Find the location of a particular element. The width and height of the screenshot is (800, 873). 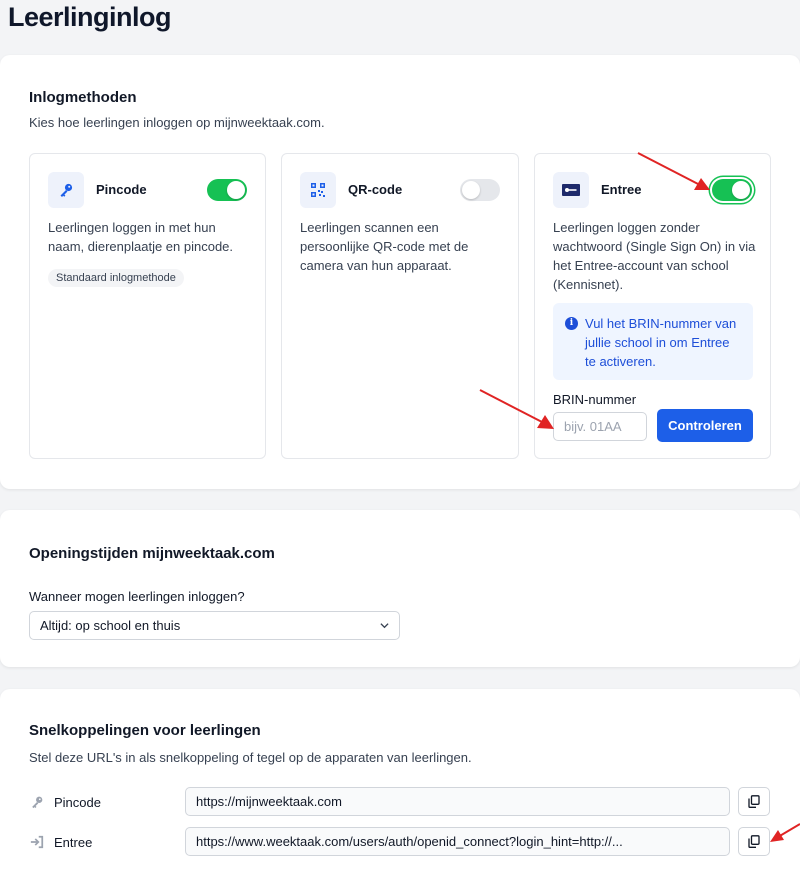

entree-toggle is located at coordinates (732, 190).